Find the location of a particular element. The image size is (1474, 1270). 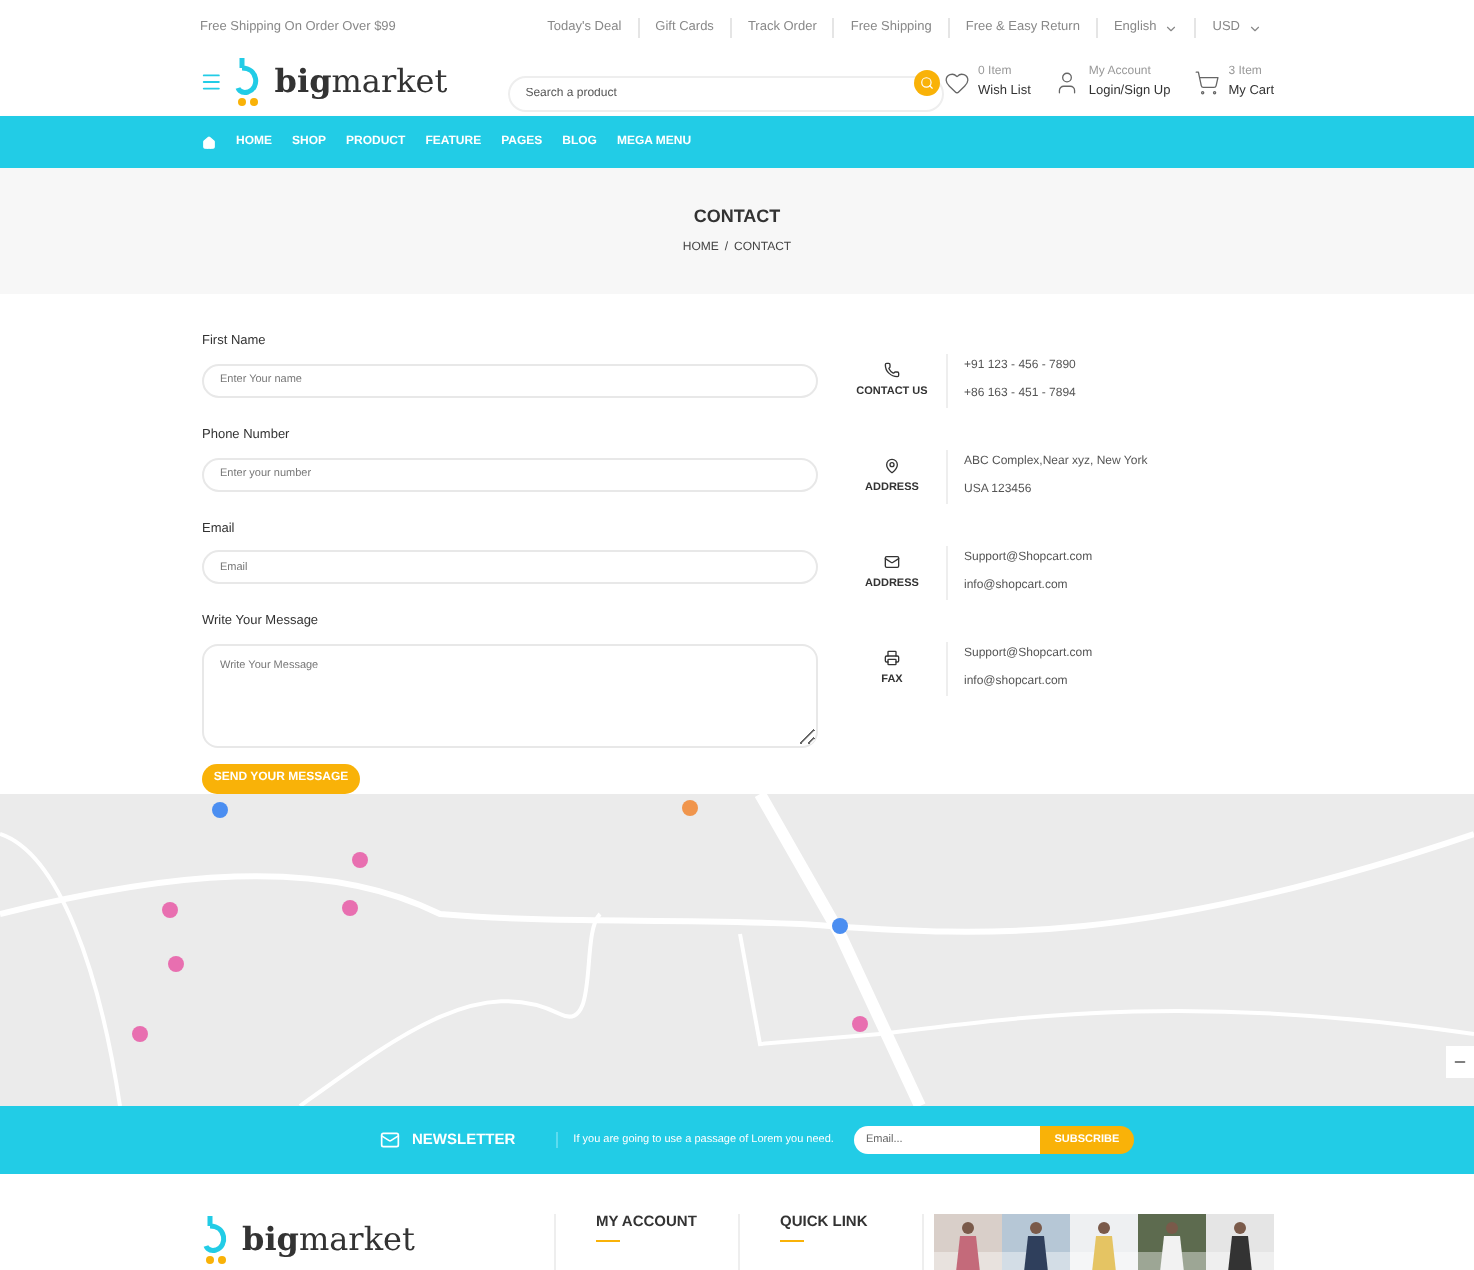

menu-icon is located at coordinates (211, 82).